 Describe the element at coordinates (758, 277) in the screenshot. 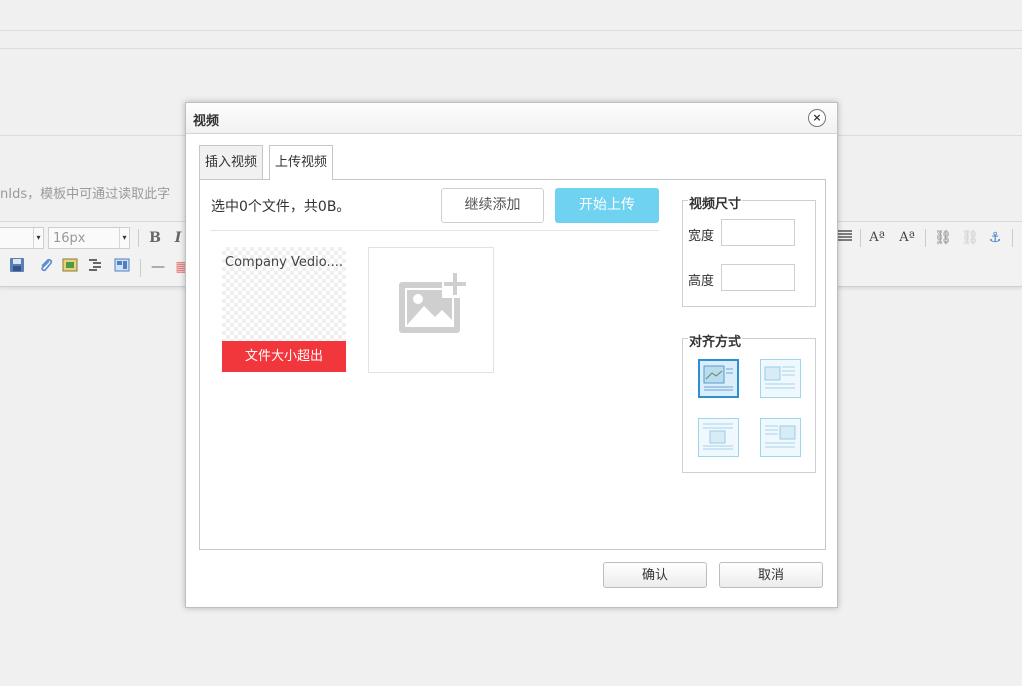

I see `height-input` at that location.